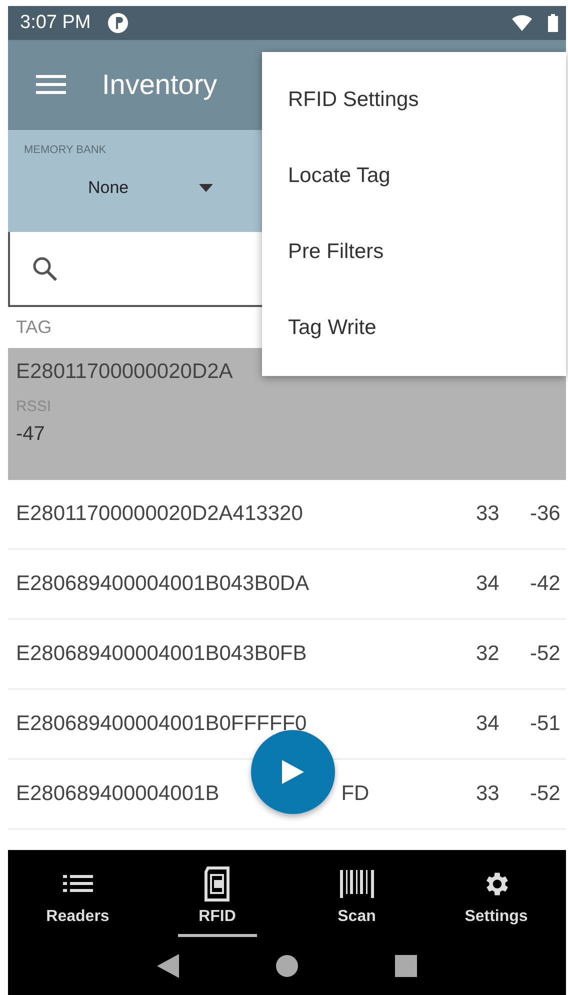 The image size is (568, 995). I want to click on rfid-tag-icon, so click(217, 884).